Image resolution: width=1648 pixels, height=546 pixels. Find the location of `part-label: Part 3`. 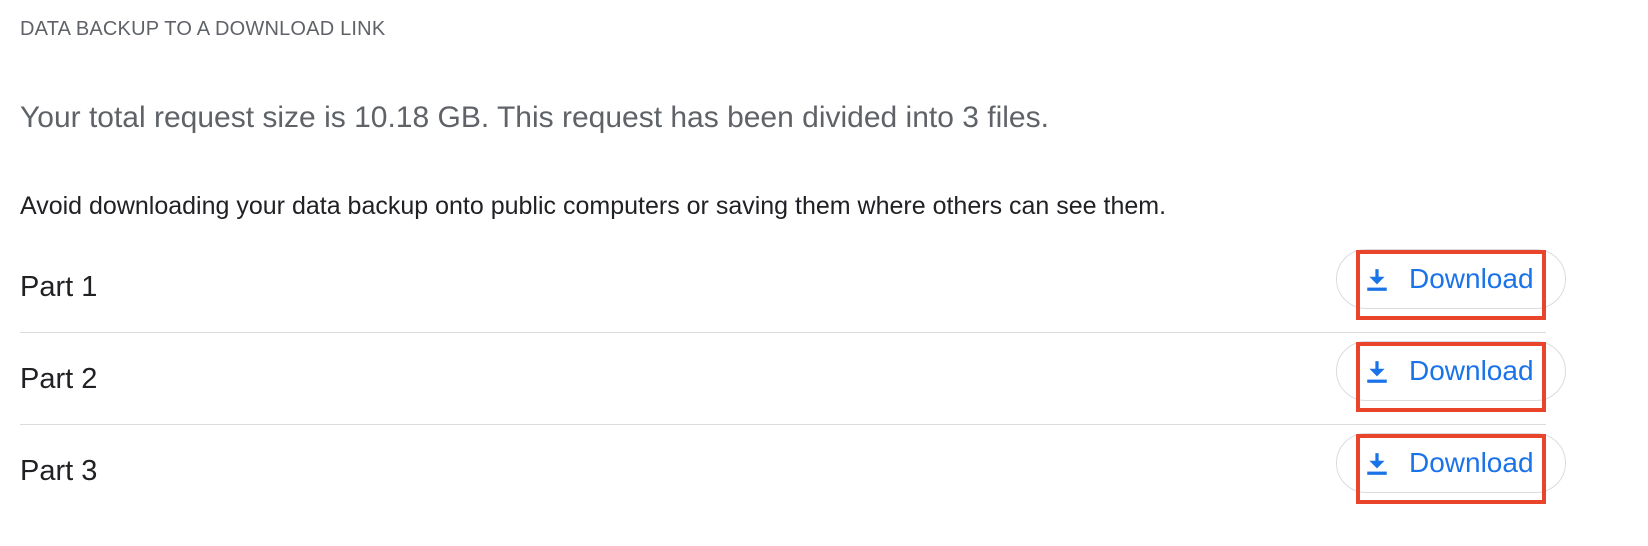

part-label: Part 3 is located at coordinates (59, 471).